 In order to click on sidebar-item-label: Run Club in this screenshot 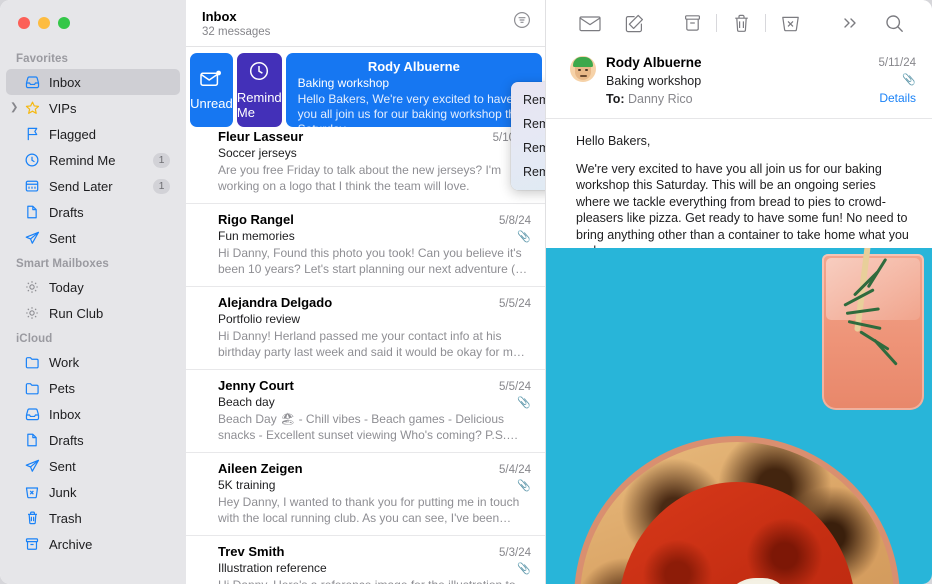, I will do `click(76, 313)`.